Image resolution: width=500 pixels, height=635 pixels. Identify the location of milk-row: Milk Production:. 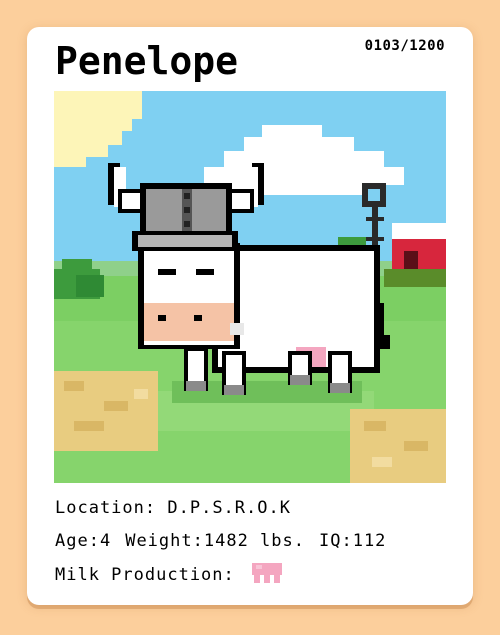
(169, 577).